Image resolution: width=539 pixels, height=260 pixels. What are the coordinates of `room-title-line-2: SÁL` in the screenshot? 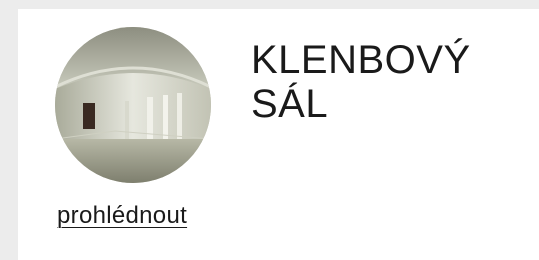 It's located at (290, 104).